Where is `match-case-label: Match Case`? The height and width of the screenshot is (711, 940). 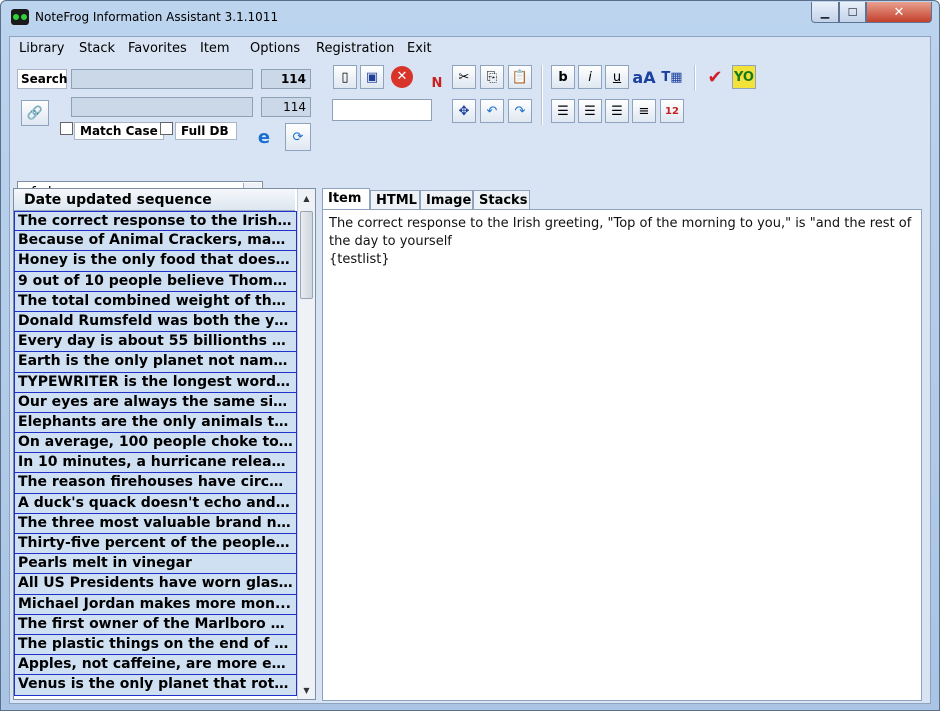 match-case-label: Match Case is located at coordinates (119, 131).